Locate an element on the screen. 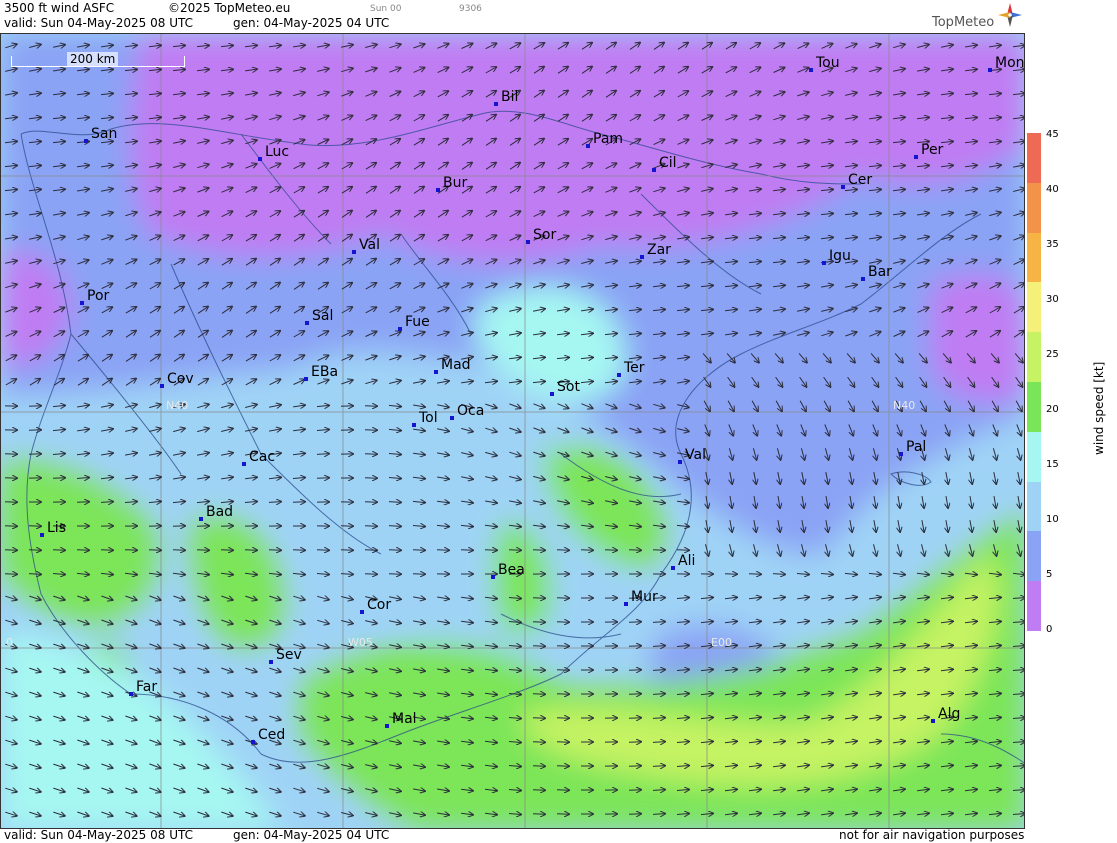 The image size is (1117, 843). scale-label: 200 km is located at coordinates (93, 59).